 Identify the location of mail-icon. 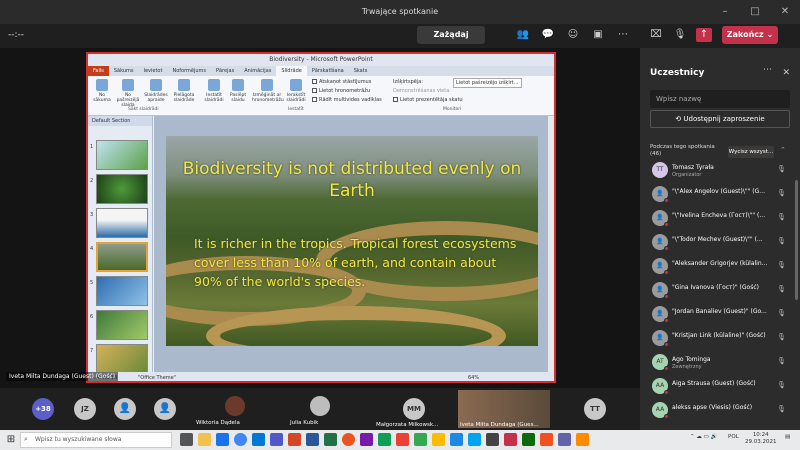
(258, 439).